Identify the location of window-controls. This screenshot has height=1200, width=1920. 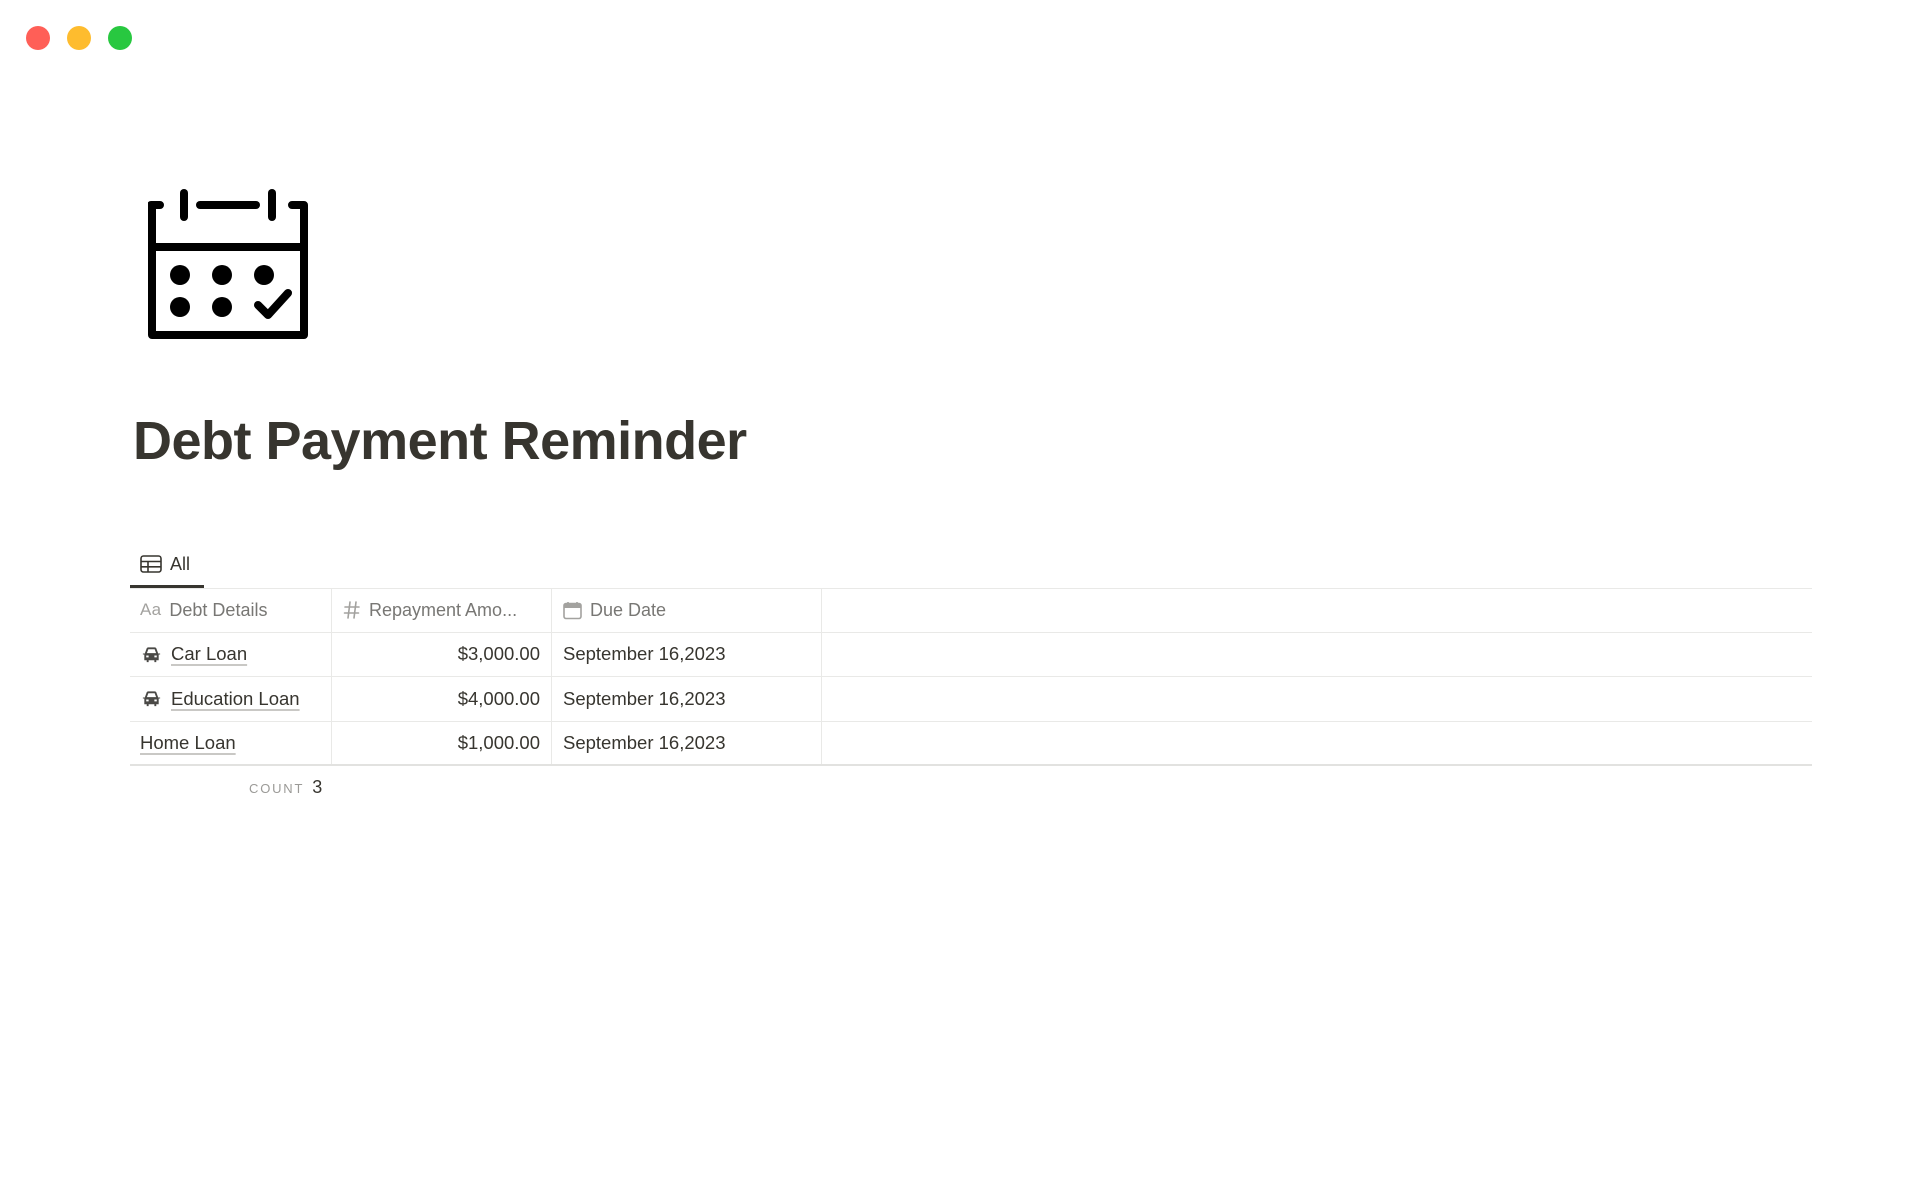
(79, 38).